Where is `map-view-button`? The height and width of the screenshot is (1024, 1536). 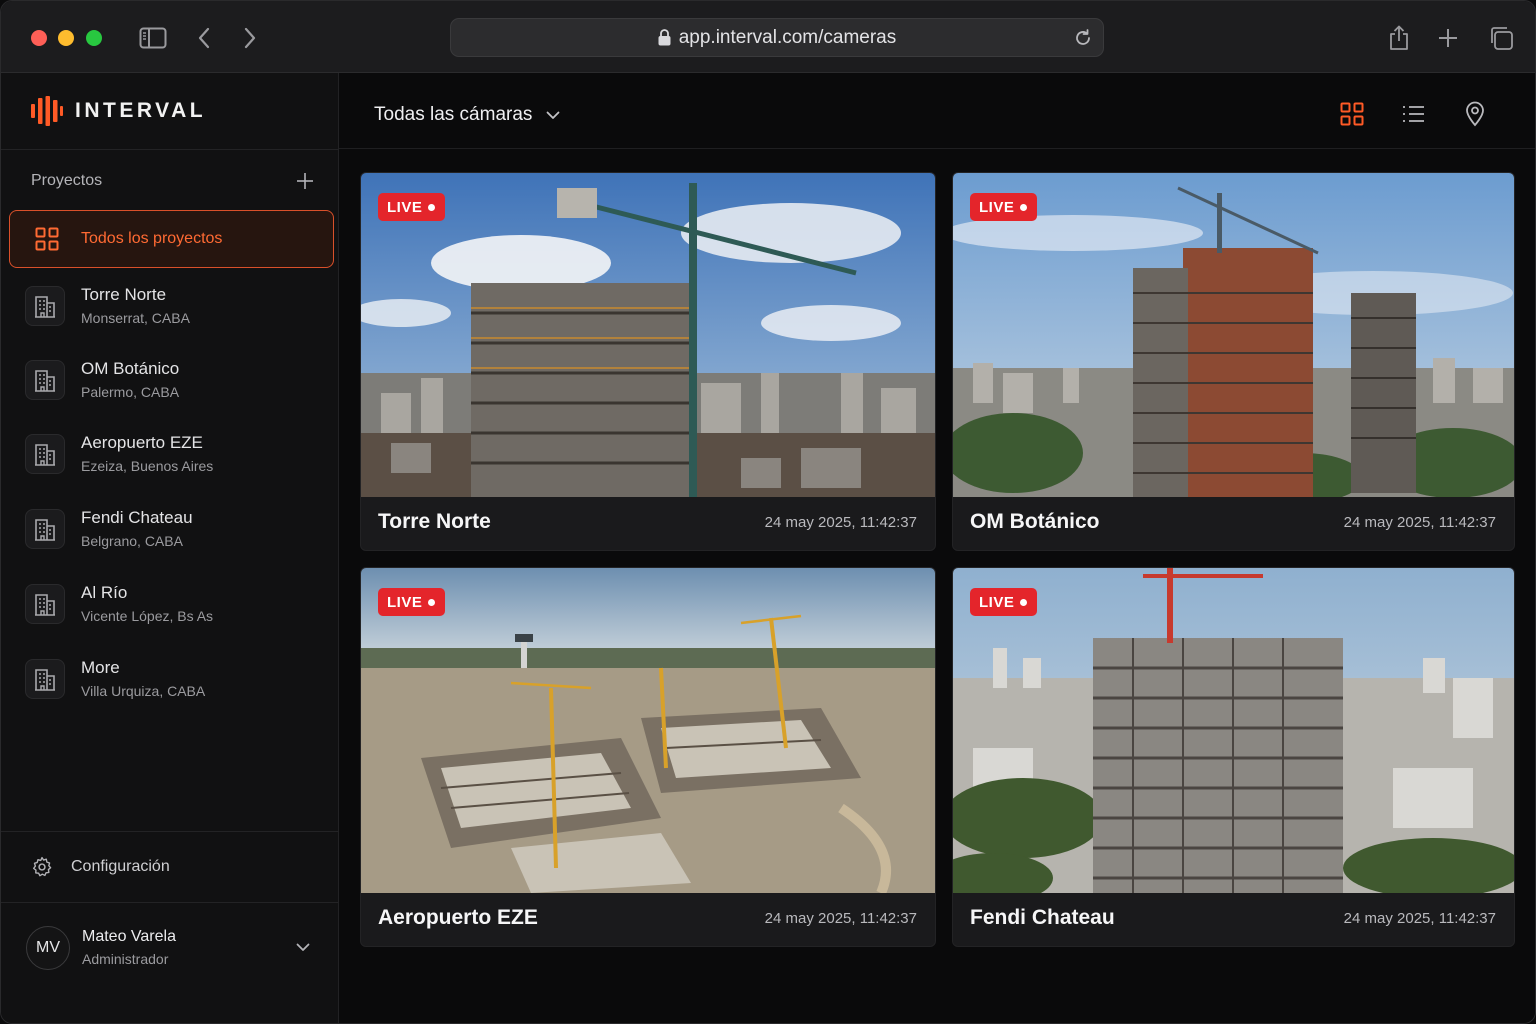
map-view-button is located at coordinates (1475, 114).